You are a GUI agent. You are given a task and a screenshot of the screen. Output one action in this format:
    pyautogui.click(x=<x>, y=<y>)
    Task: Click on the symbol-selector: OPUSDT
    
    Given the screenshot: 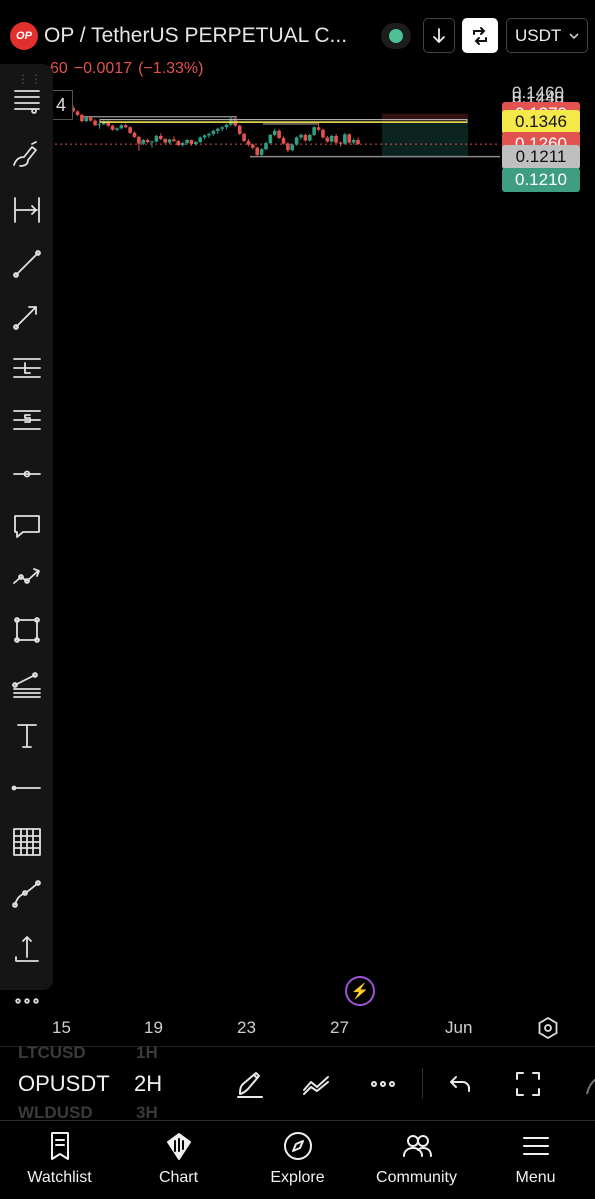 What is the action you would take?
    pyautogui.click(x=68, y=1084)
    